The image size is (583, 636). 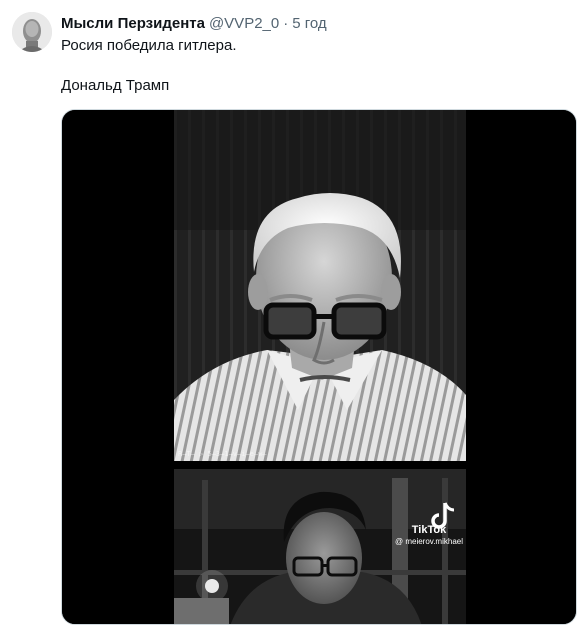 I want to click on video-watermark: R̶T̶ ▷ 5̶3̶1̶v̶i̶e̶w̶, so click(x=222, y=454).